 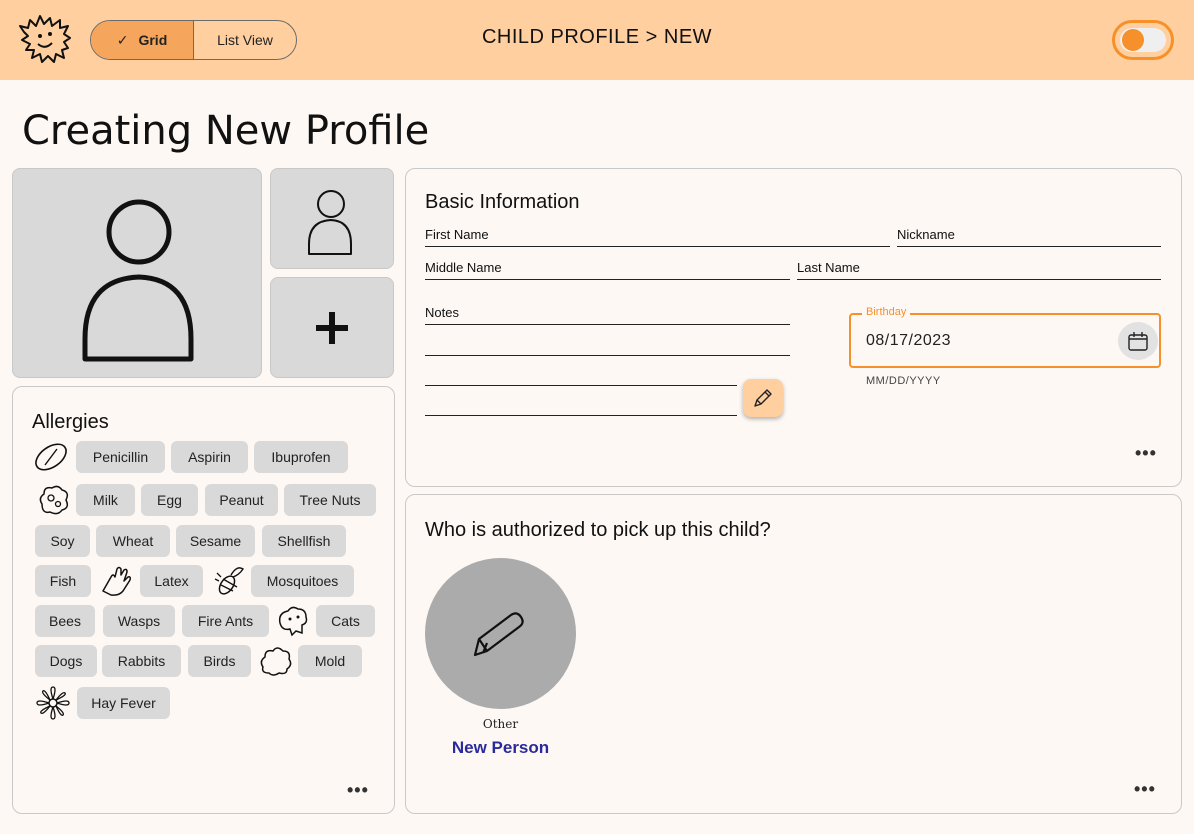 I want to click on birthday-label: Birthday, so click(x=886, y=312).